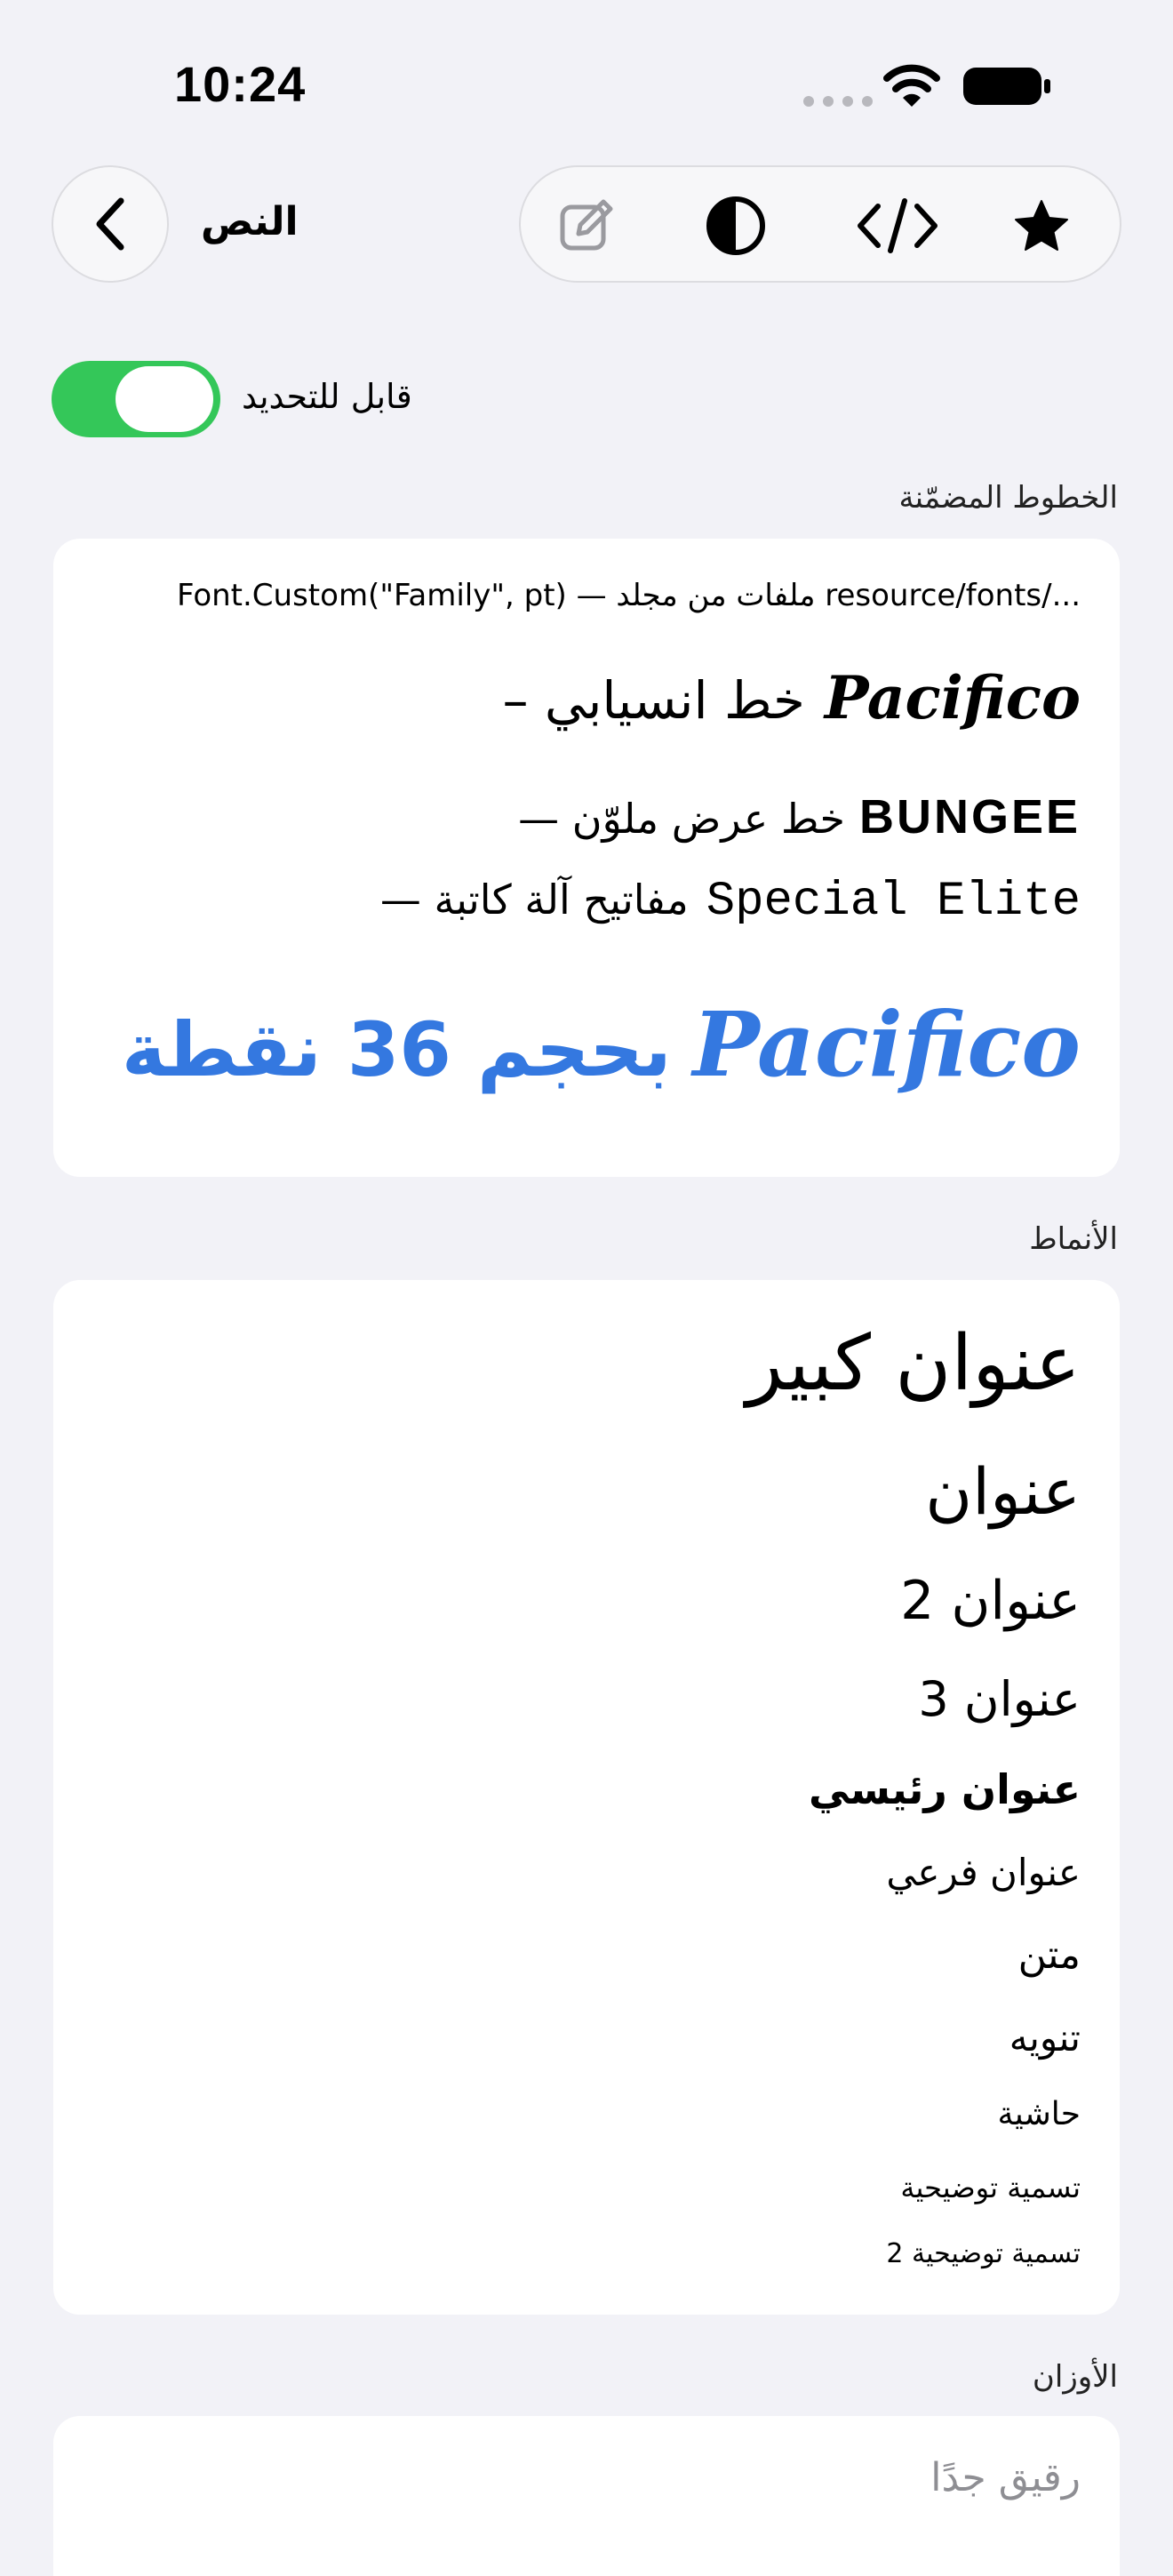  I want to click on favorite-button, so click(1042, 225).